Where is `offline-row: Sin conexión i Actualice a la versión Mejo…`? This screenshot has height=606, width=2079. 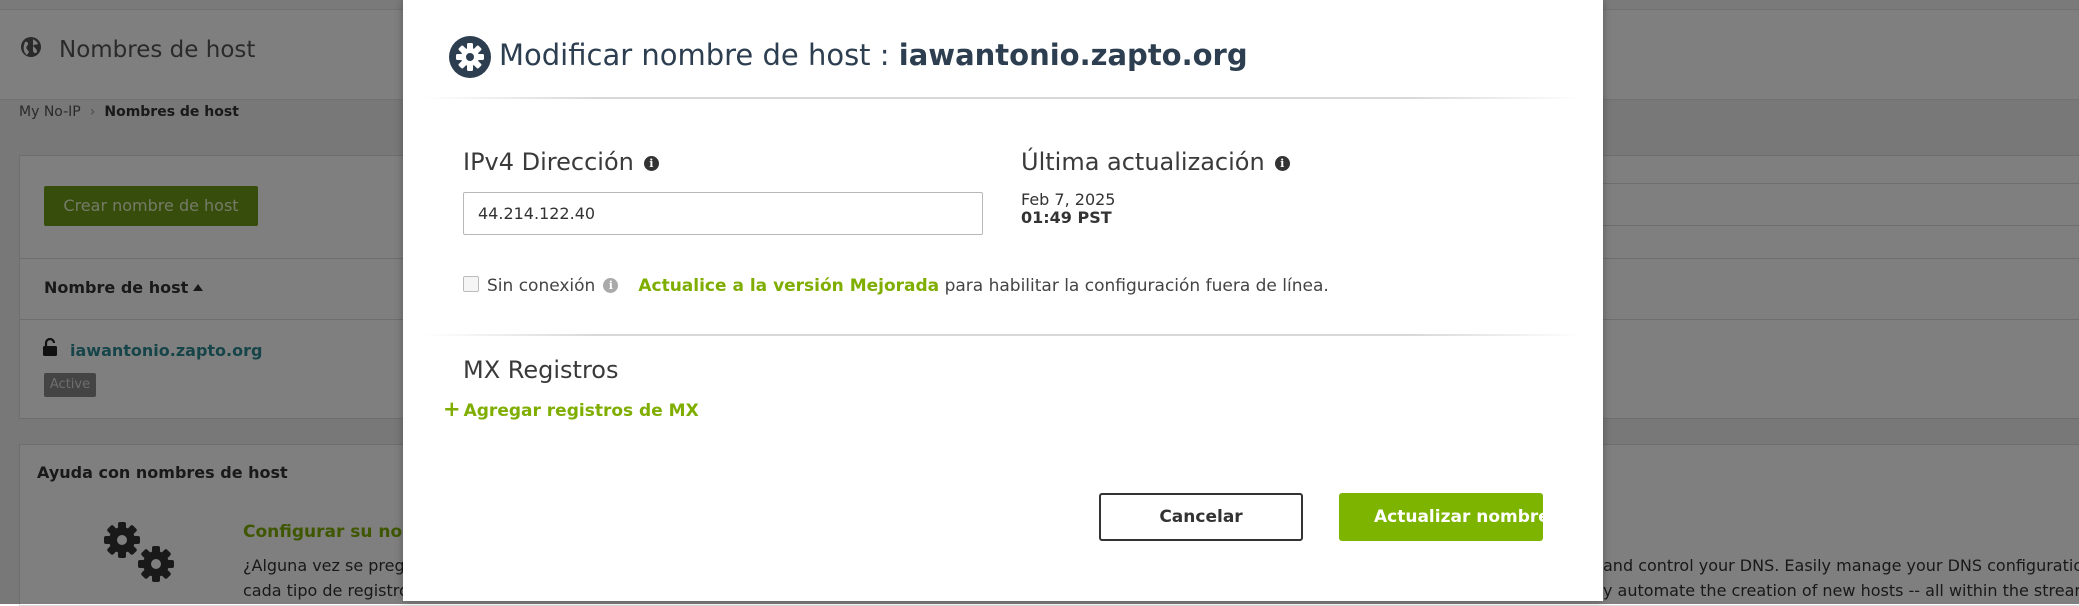 offline-row: Sin conexión i Actualice a la versión Mejo… is located at coordinates (896, 286).